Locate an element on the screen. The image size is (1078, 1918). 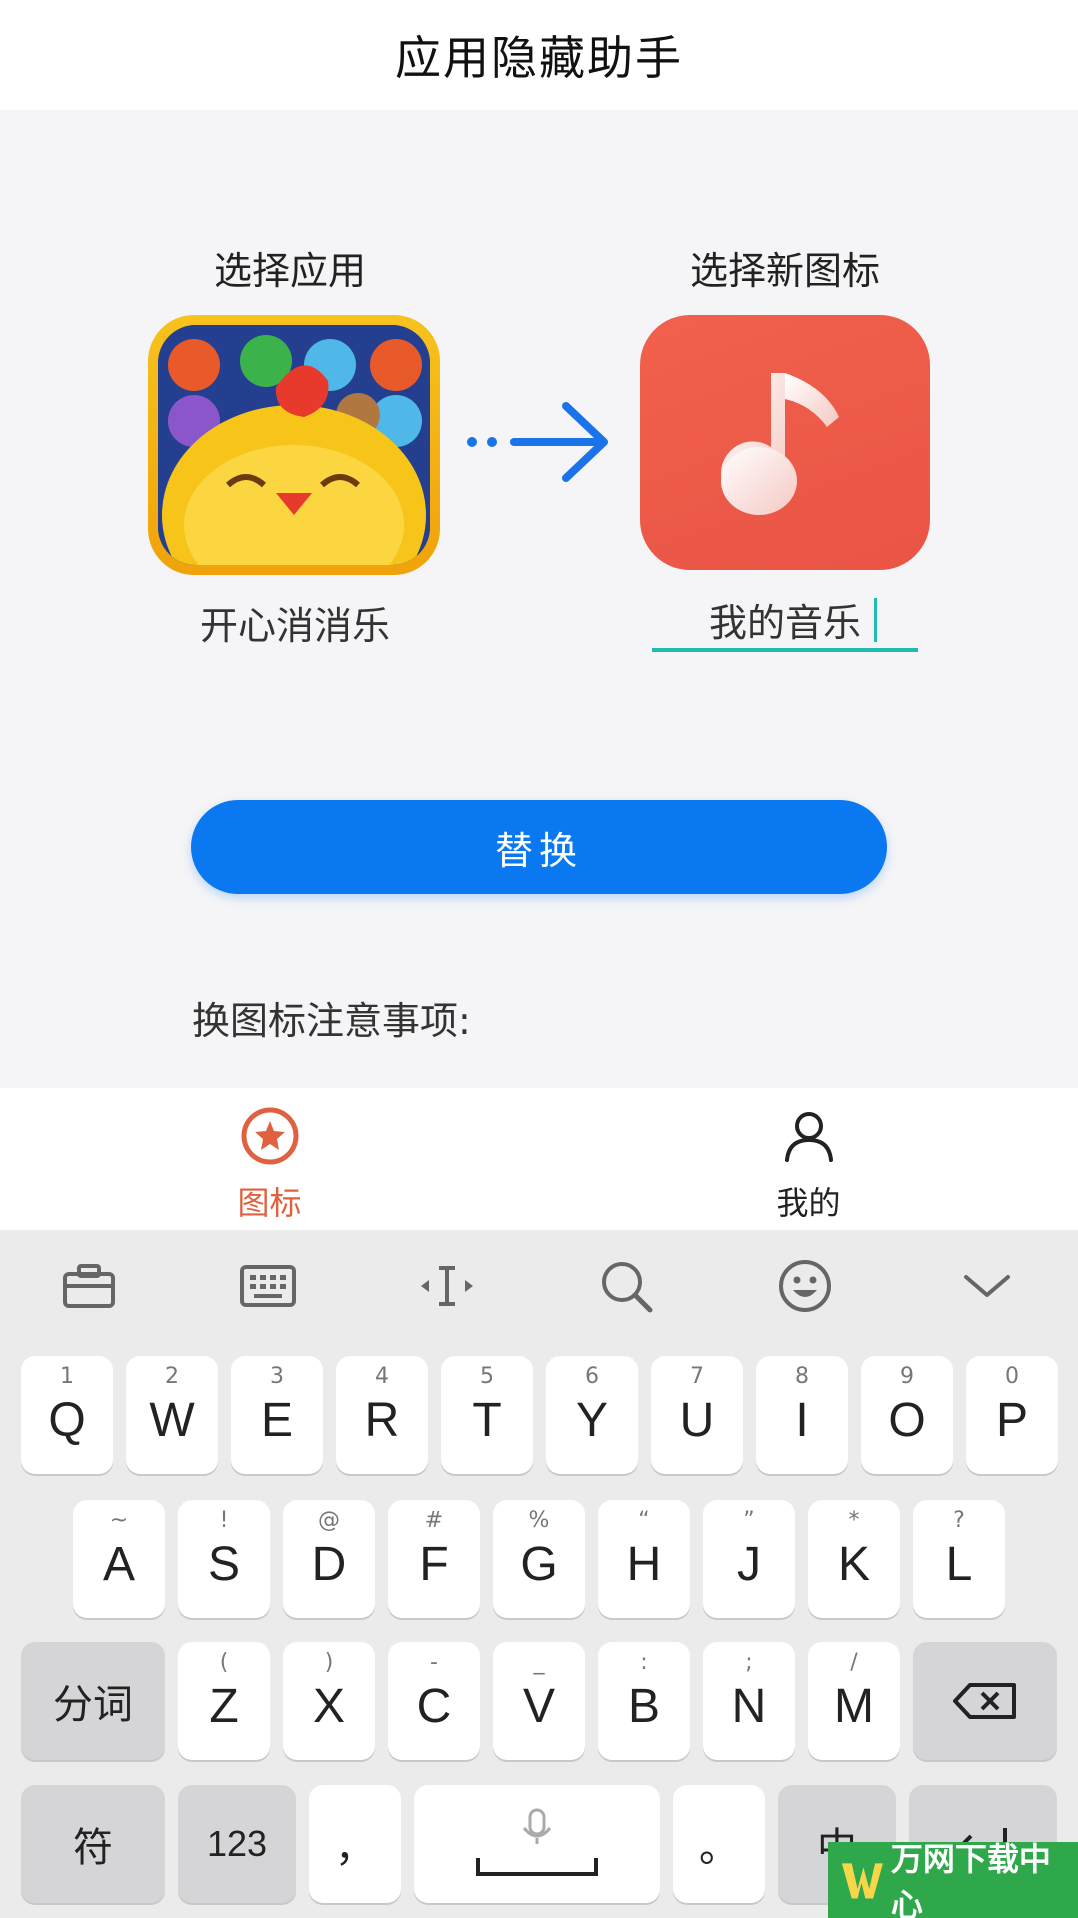
new-icon-preview is located at coordinates (785, 442).